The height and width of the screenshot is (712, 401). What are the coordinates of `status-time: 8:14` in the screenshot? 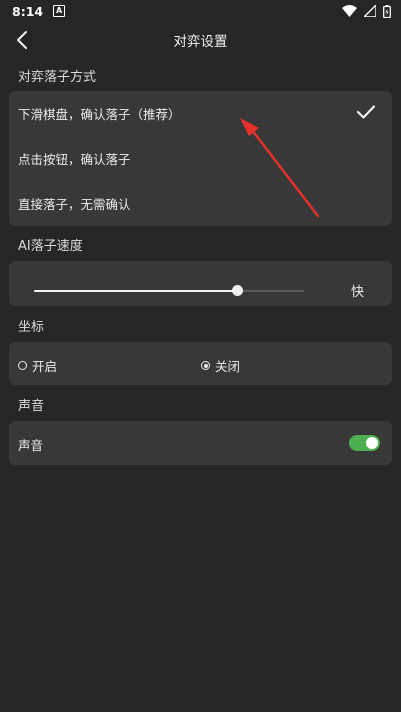 It's located at (28, 11).